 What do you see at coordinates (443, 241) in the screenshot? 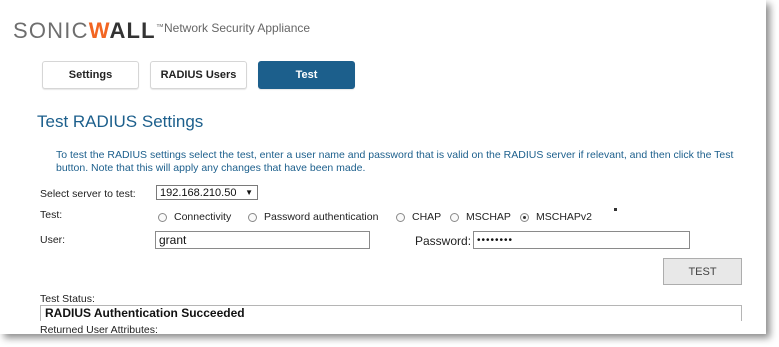
I see `password-label: Password:` at bounding box center [443, 241].